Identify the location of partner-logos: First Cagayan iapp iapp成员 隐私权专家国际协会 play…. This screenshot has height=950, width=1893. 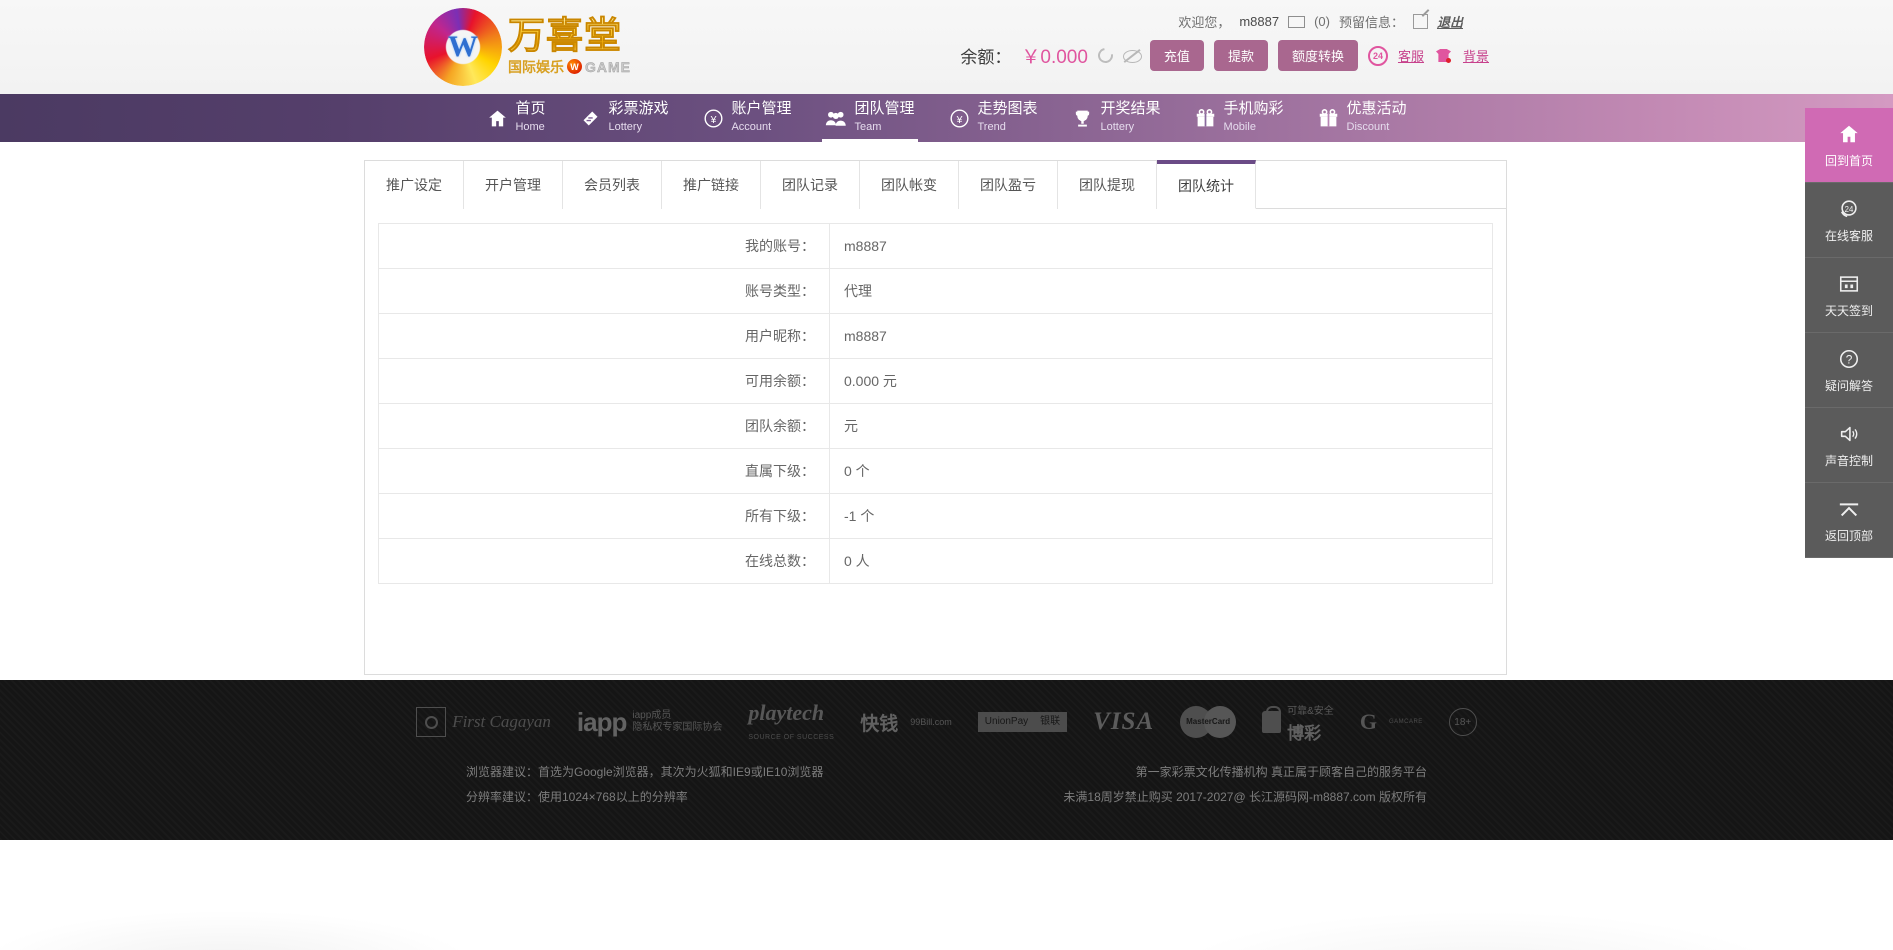
(946, 712).